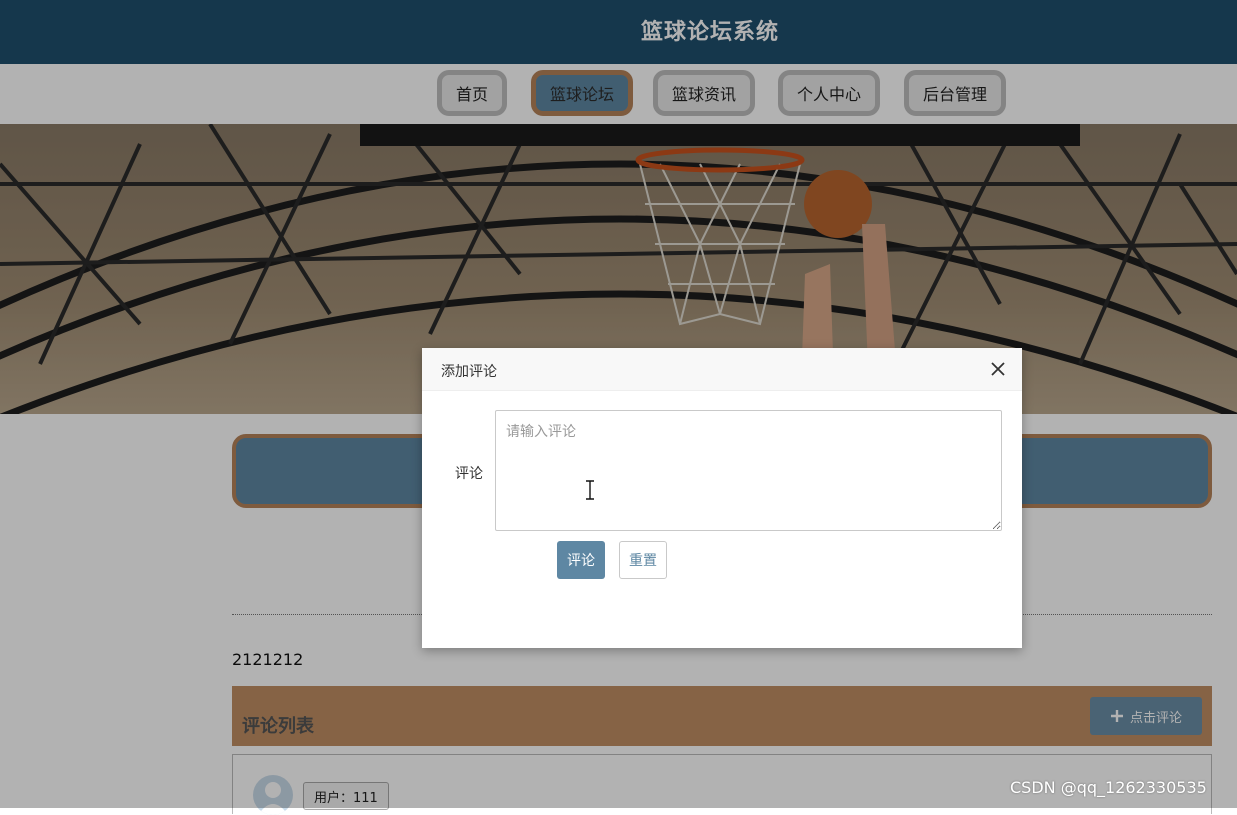 This screenshot has width=1237, height=815. I want to click on dialog-title: 添加评论, so click(469, 372).